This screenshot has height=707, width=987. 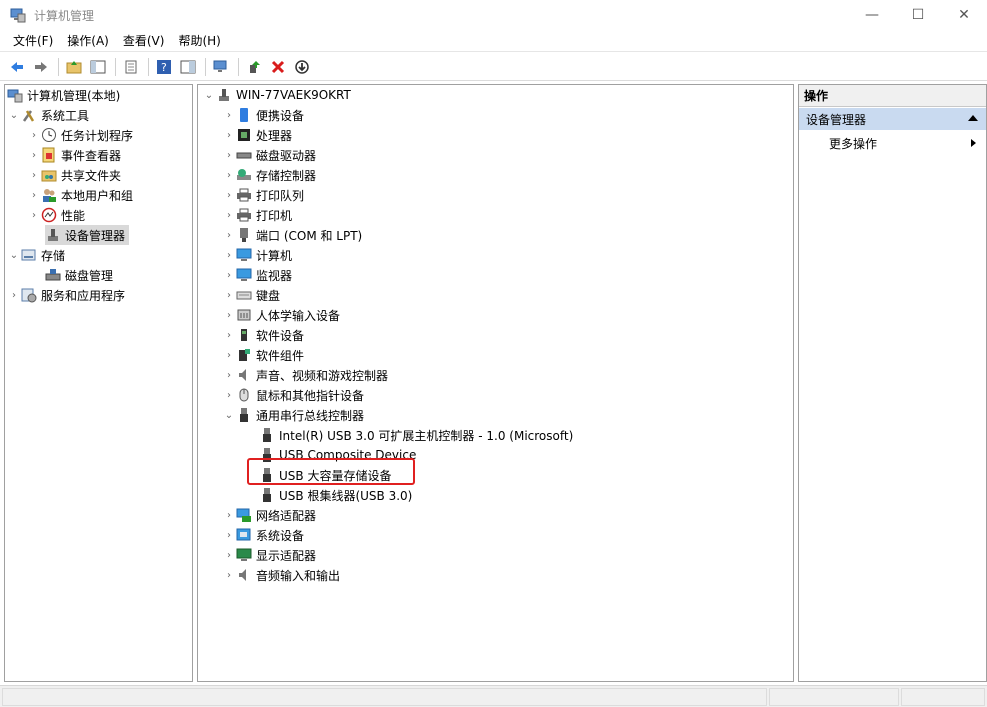 I want to click on tree-root: 计算机管理(本地), so click(x=63, y=95).